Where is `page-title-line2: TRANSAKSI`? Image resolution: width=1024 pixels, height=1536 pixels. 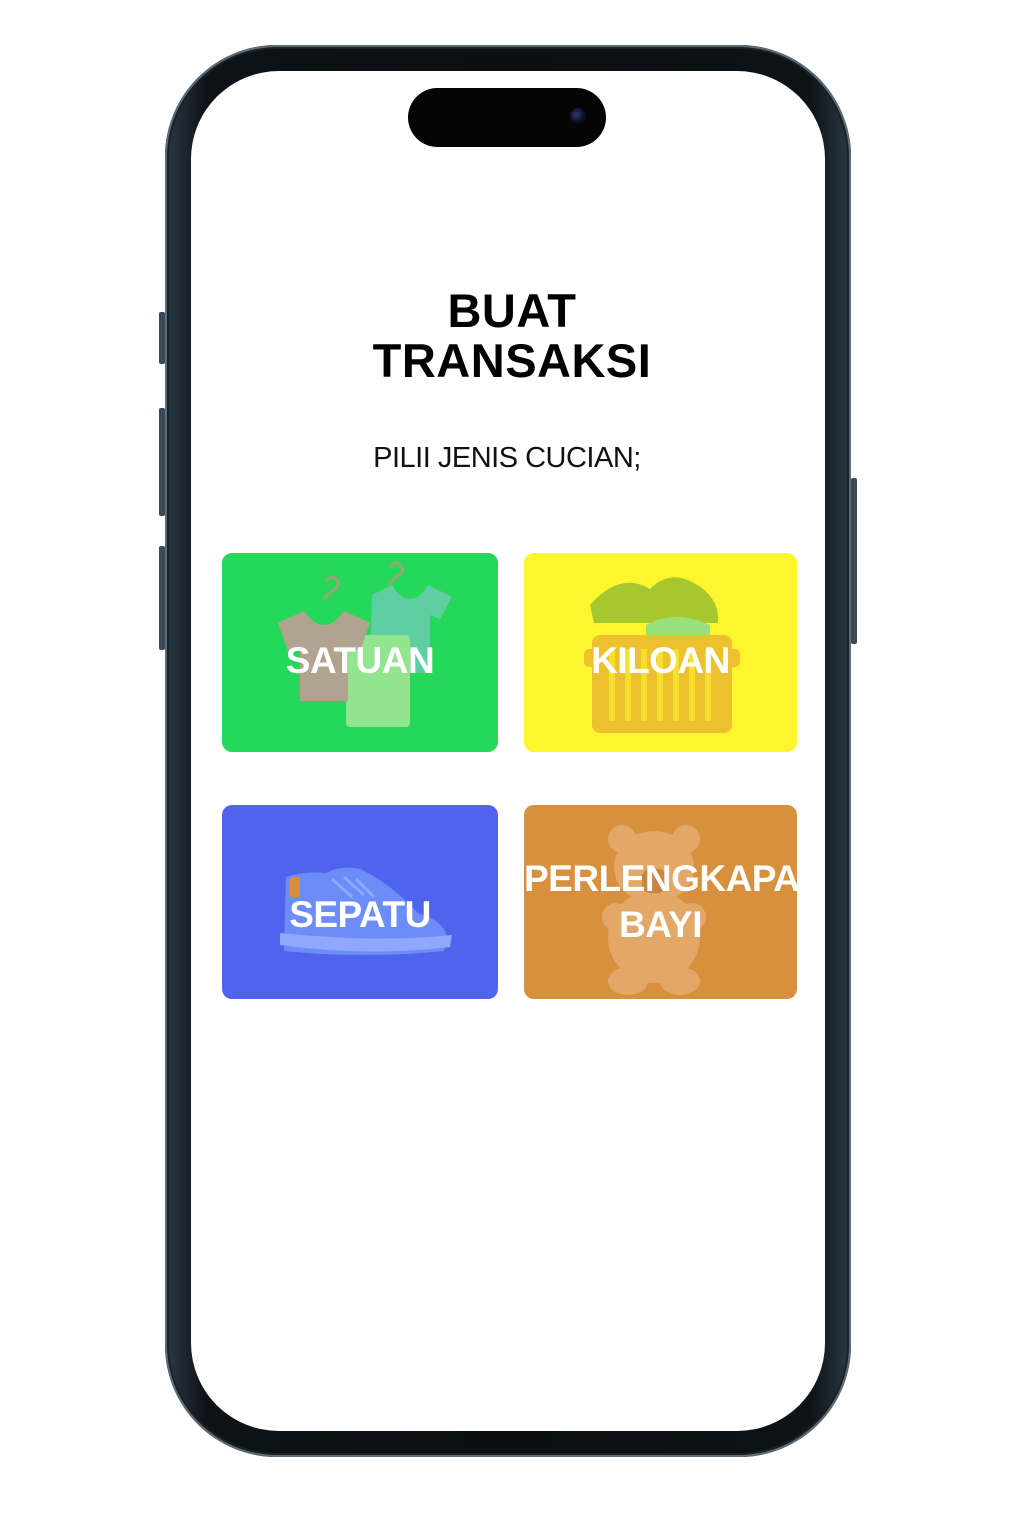
page-title-line2: TRANSAKSI is located at coordinates (512, 360).